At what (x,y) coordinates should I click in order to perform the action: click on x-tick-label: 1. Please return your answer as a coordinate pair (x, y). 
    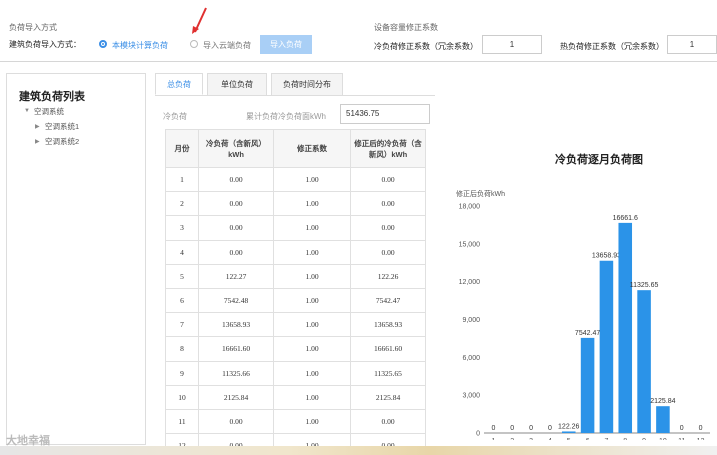
    Looking at the image, I should click on (493, 439).